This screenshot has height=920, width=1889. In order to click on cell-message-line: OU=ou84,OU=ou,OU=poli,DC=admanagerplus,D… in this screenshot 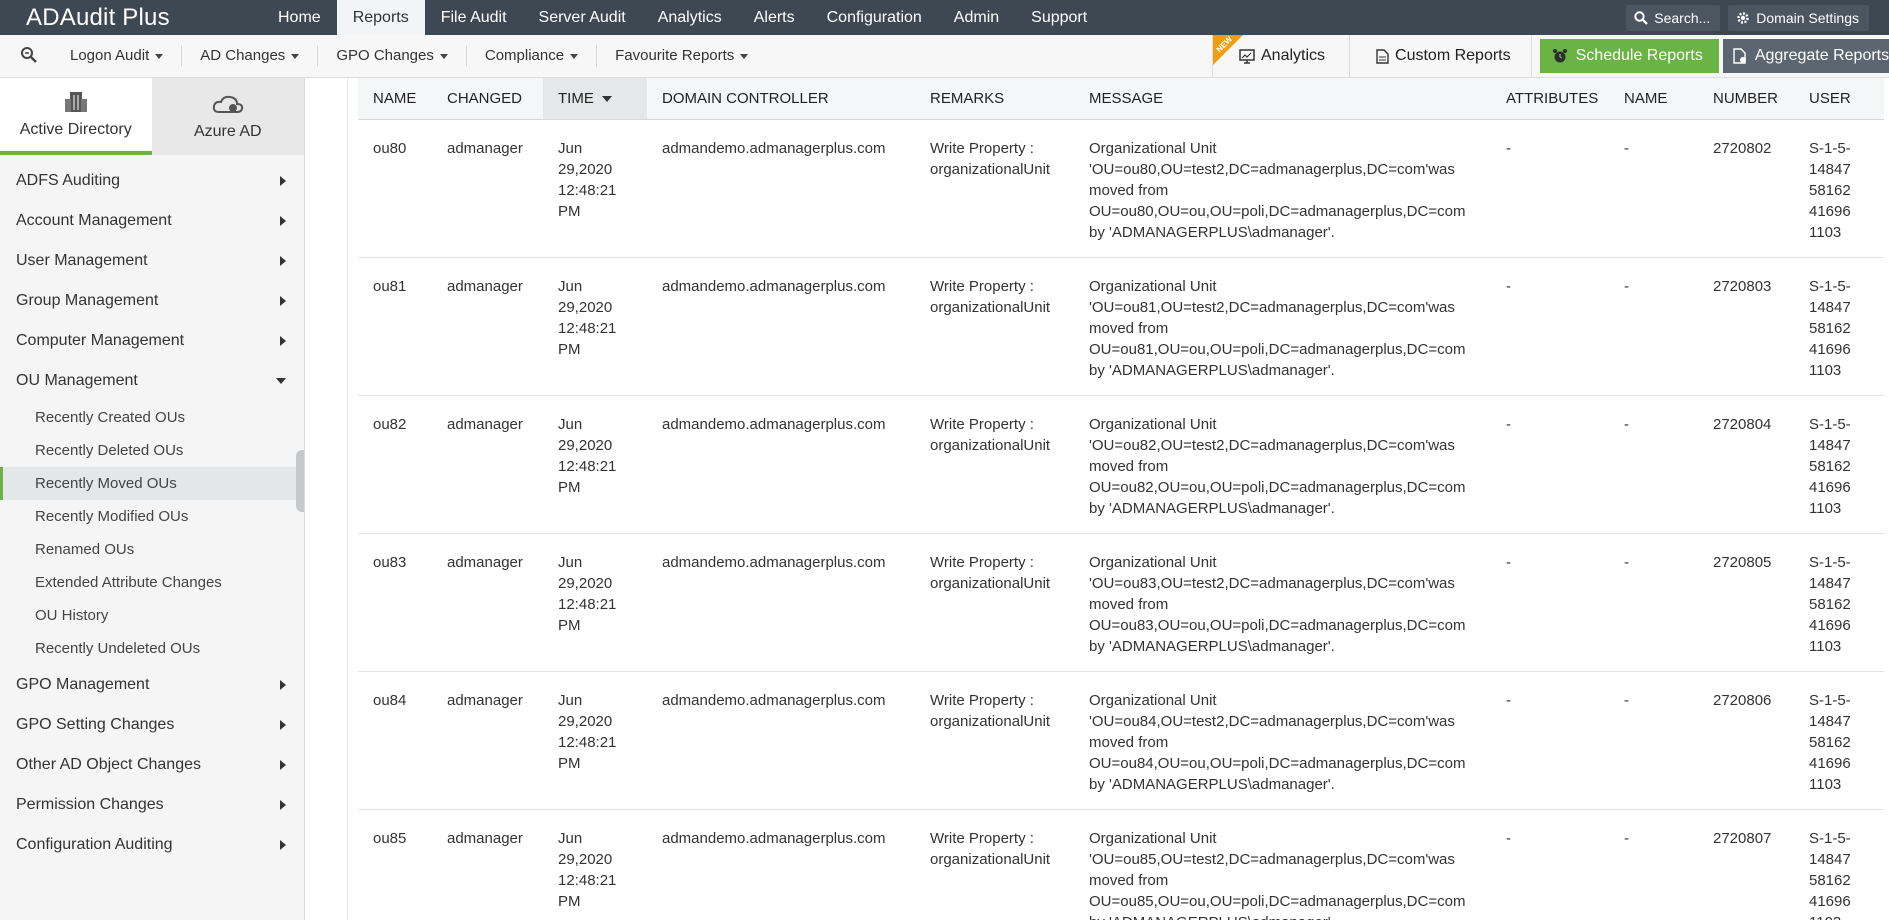, I will do `click(1277, 763)`.